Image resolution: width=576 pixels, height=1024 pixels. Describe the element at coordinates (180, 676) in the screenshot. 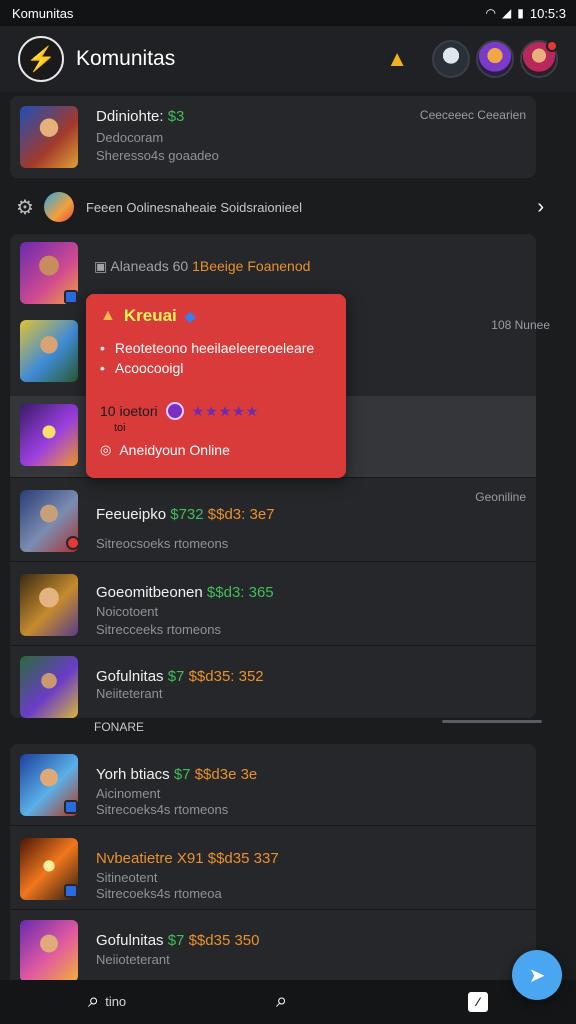

I see `list-item-title: Gofulnitas $7 $$d35: 352` at that location.